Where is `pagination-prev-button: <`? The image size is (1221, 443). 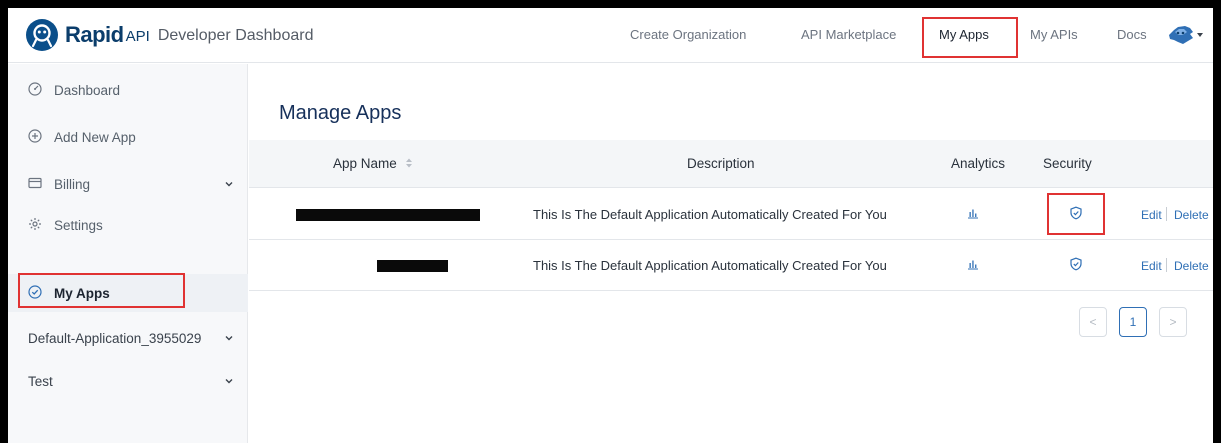 pagination-prev-button: < is located at coordinates (1093, 322).